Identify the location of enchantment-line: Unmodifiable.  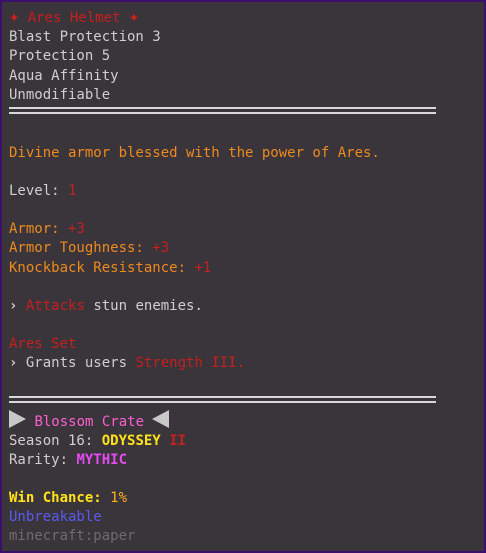
(60, 95).